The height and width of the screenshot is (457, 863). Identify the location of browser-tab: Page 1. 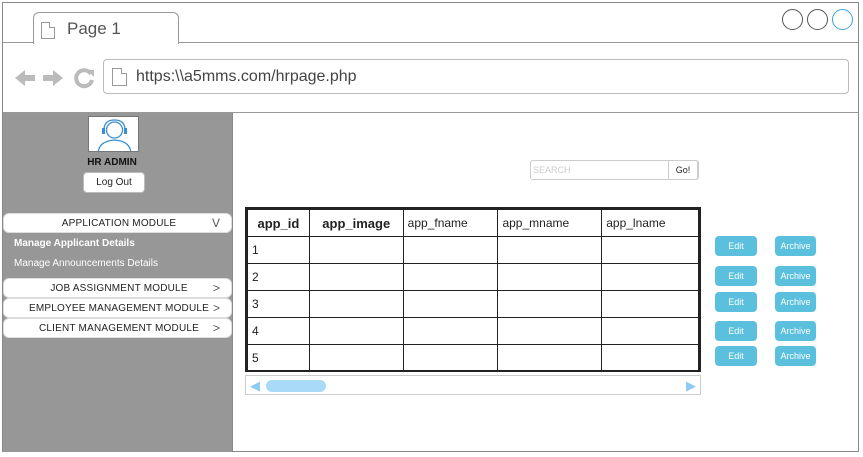
(106, 28).